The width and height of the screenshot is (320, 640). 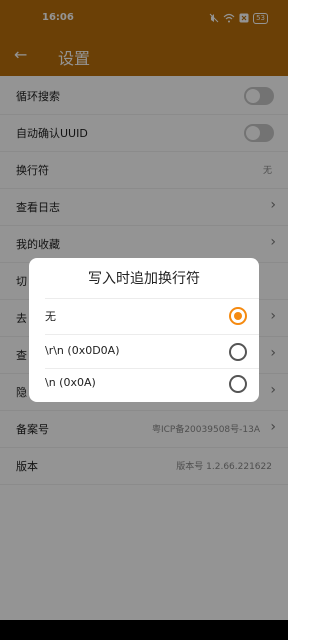 What do you see at coordinates (50, 316) in the screenshot?
I see `option-label: 无` at bounding box center [50, 316].